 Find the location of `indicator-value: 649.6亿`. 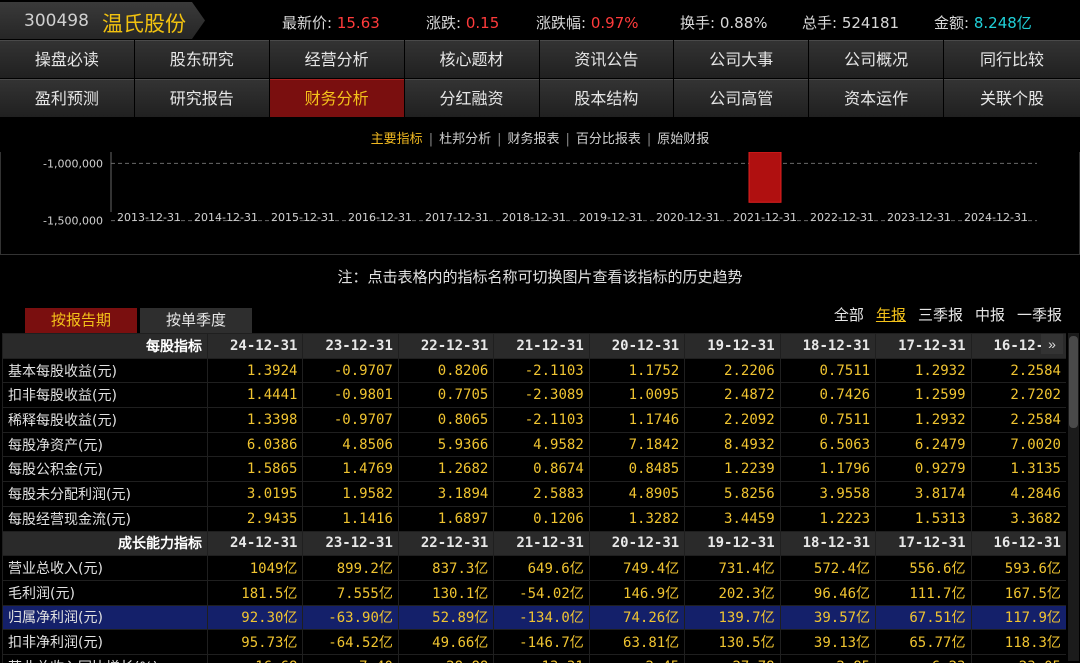

indicator-value: 649.6亿 is located at coordinates (541, 568).